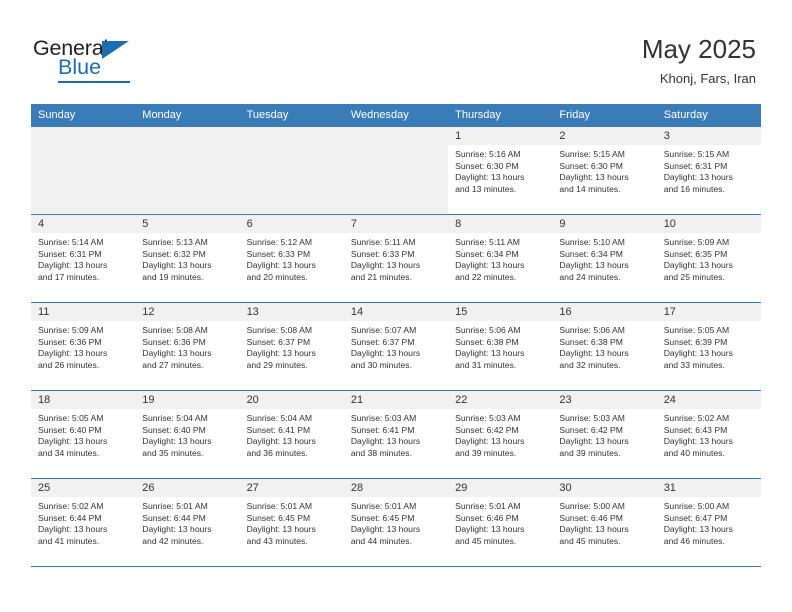  I want to click on day-number: 31, so click(708, 488).